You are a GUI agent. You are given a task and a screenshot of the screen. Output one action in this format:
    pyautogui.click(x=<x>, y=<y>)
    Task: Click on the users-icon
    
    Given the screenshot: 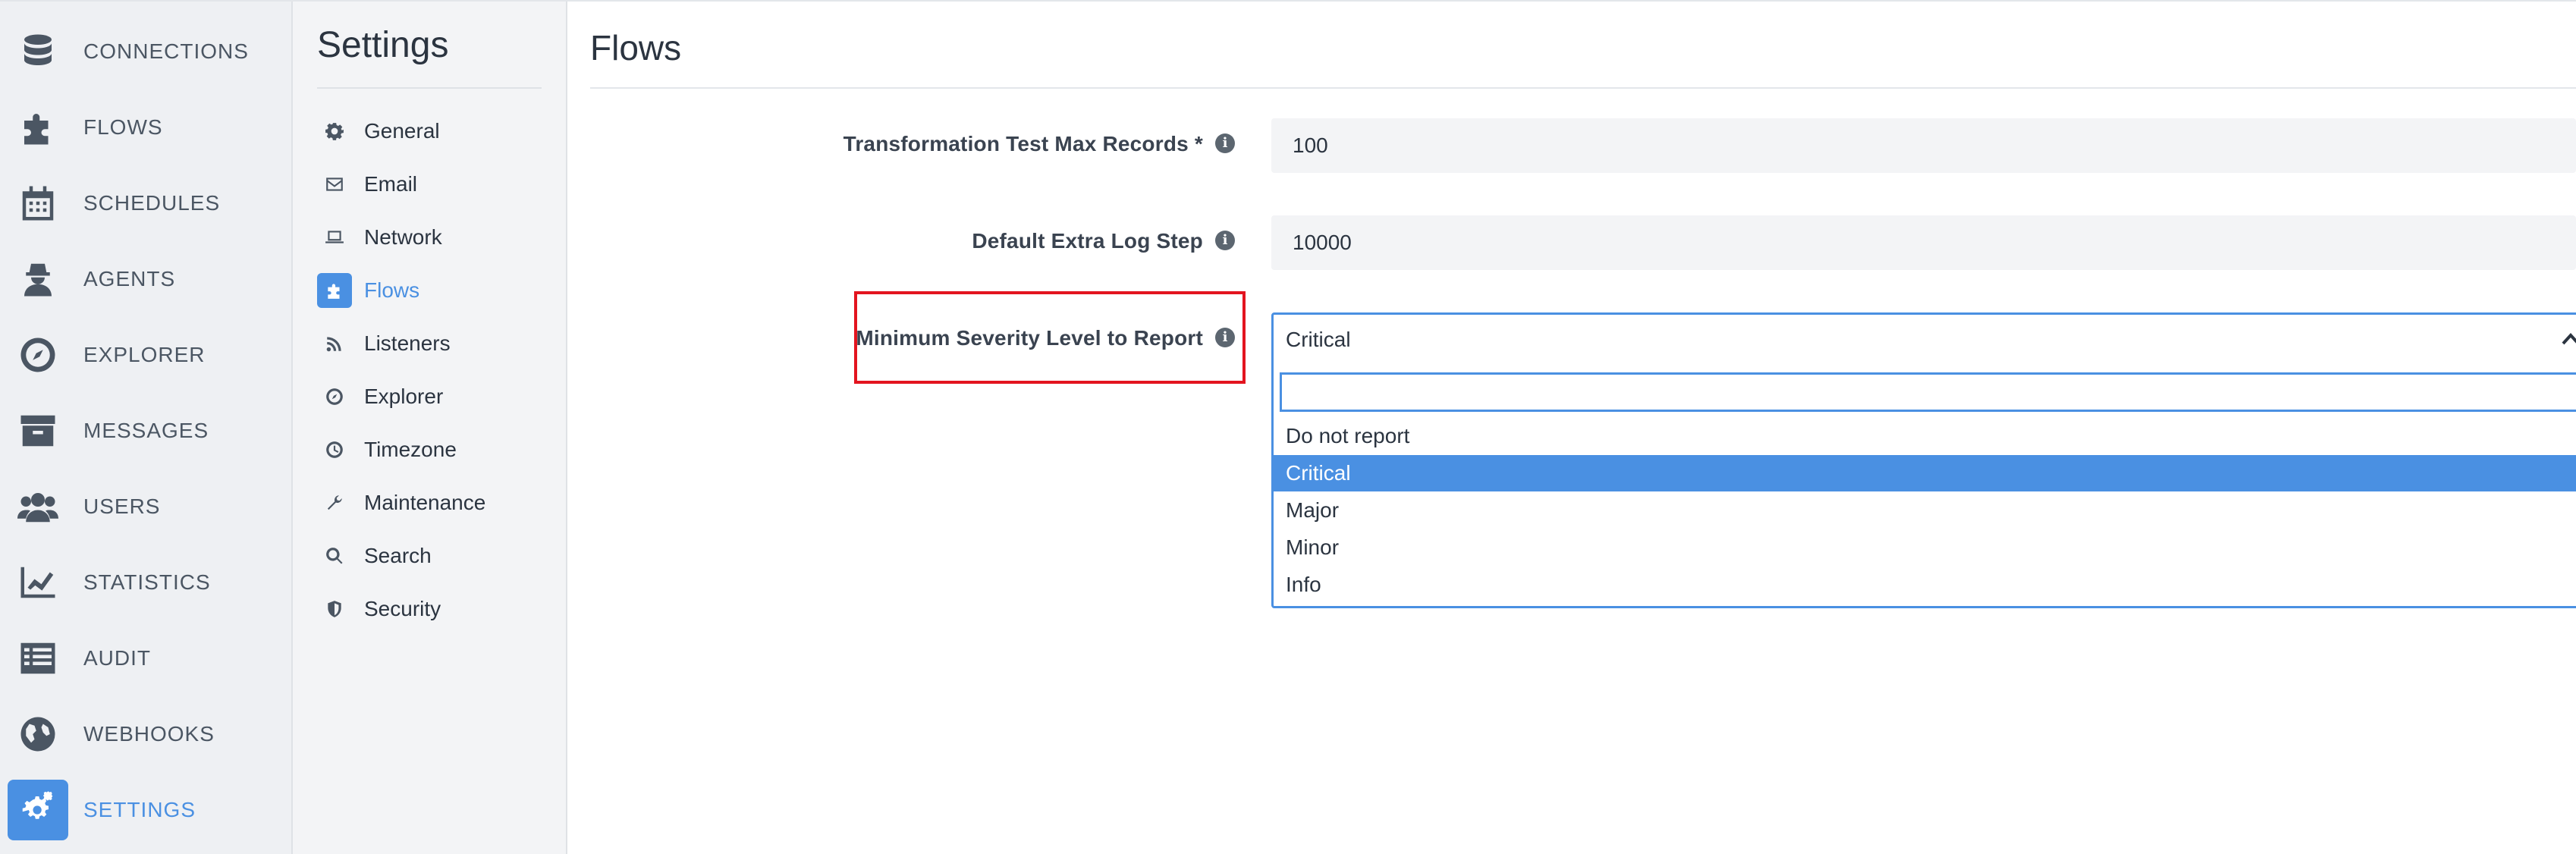 What is the action you would take?
    pyautogui.click(x=38, y=506)
    